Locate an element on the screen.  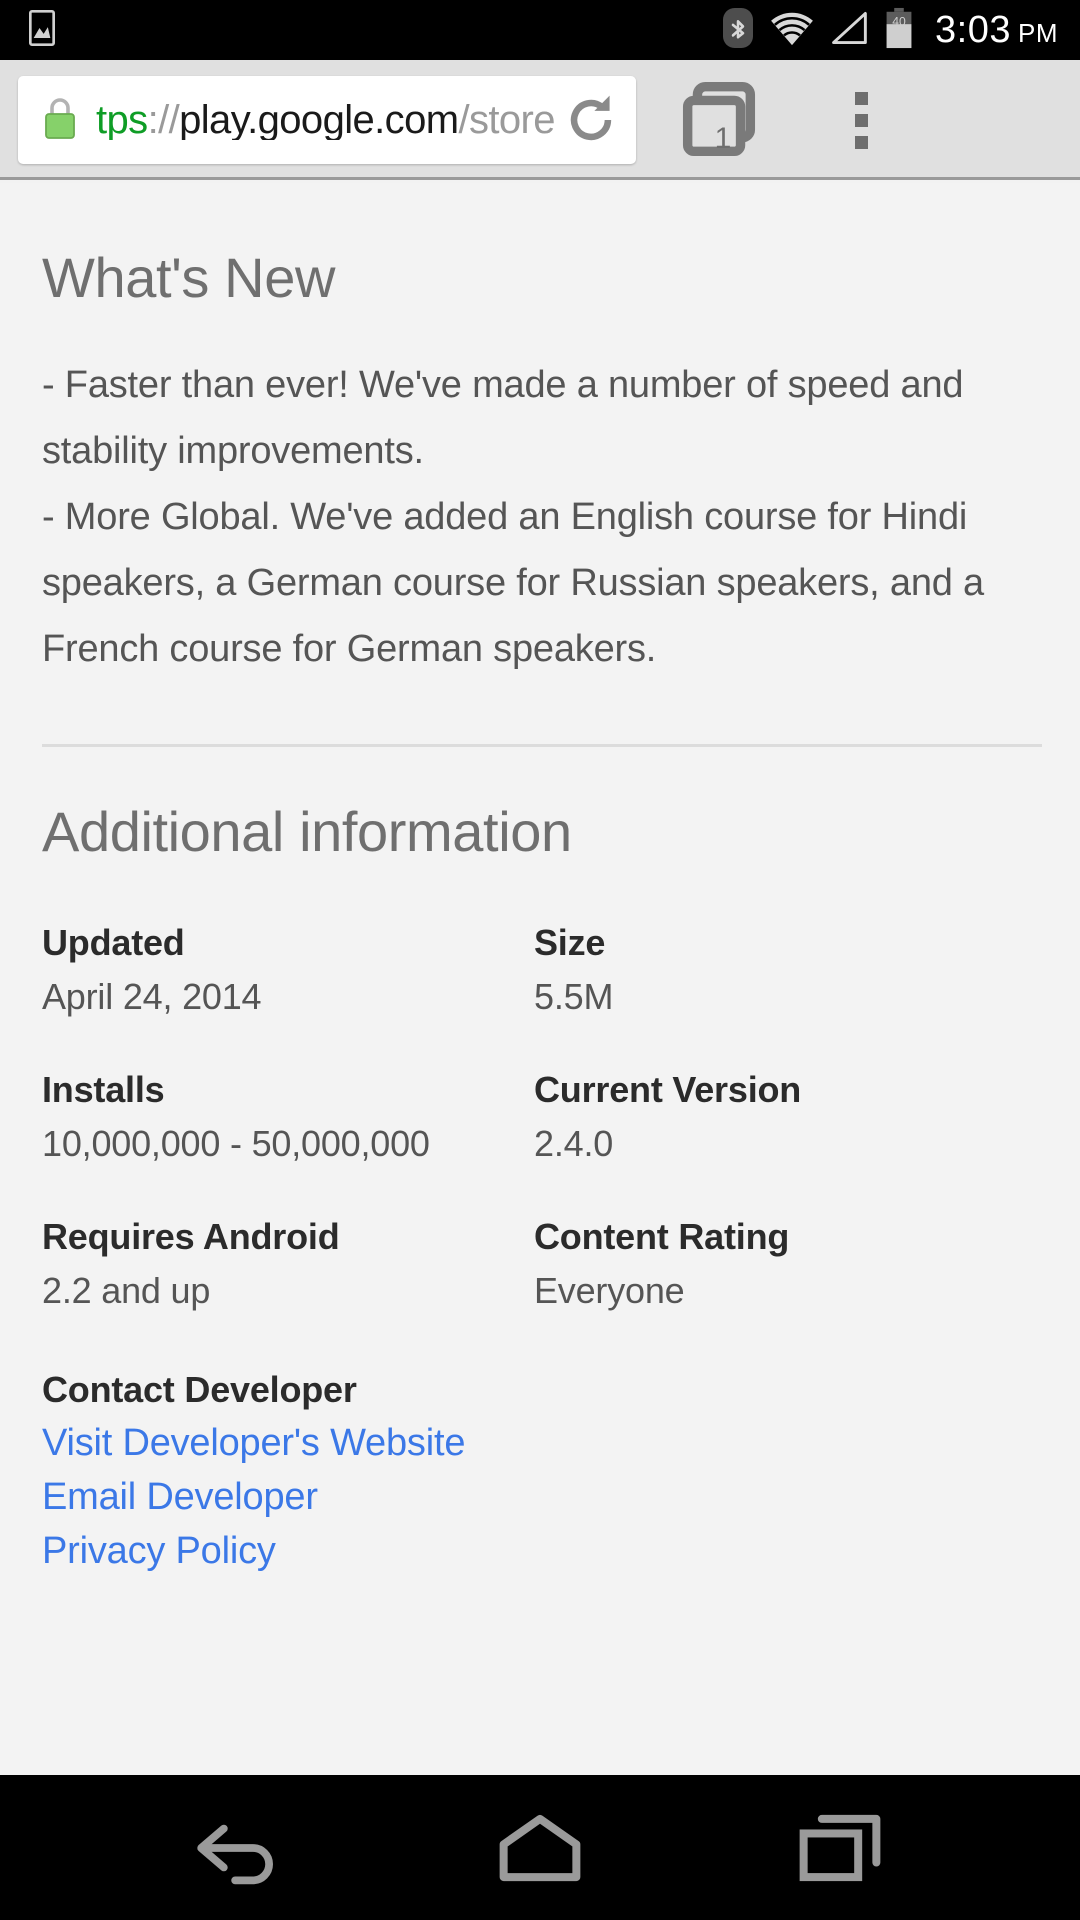
overflow-menu-button is located at coordinates (861, 120).